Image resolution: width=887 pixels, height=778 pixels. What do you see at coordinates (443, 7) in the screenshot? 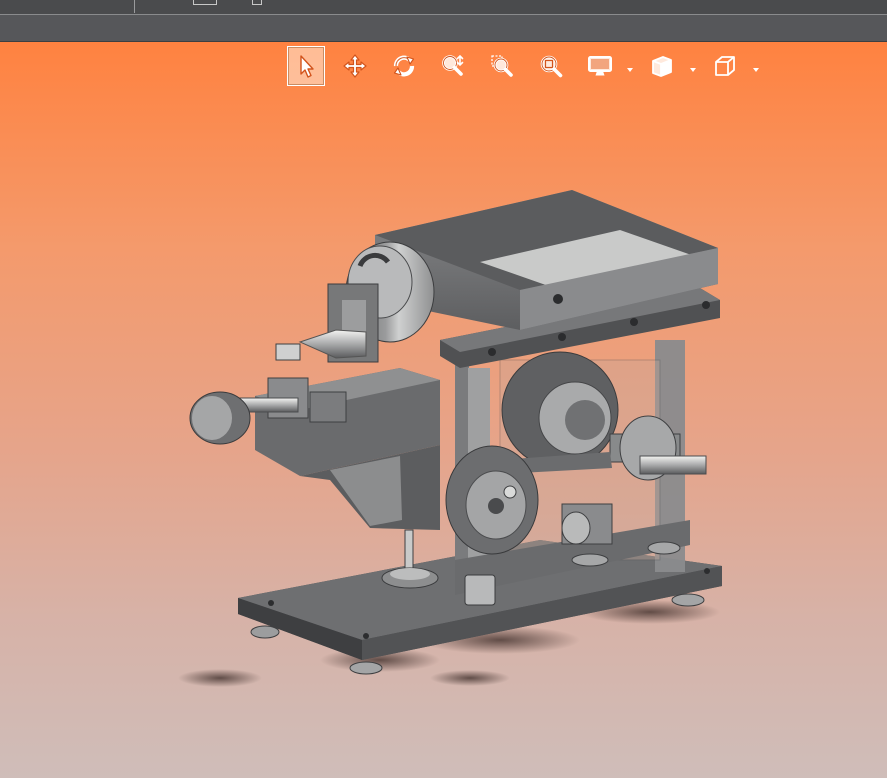
I see `top-tab-strip` at bounding box center [443, 7].